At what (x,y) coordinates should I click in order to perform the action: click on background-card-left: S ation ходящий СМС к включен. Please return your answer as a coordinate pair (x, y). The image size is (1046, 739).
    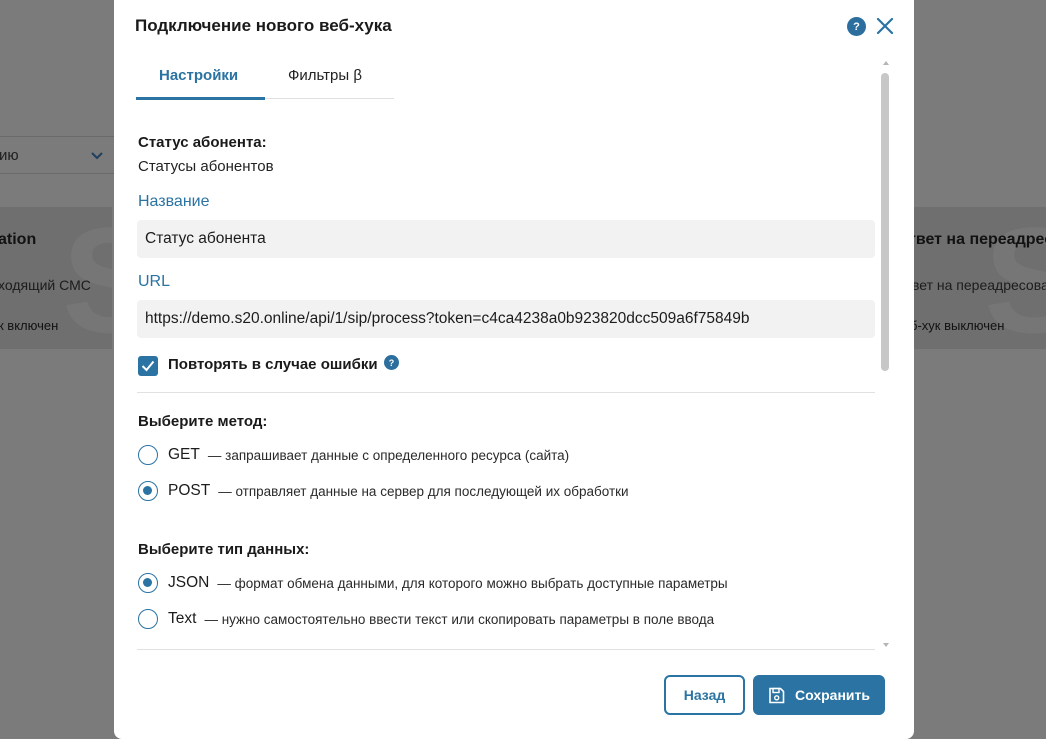
    Looking at the image, I should click on (56, 278).